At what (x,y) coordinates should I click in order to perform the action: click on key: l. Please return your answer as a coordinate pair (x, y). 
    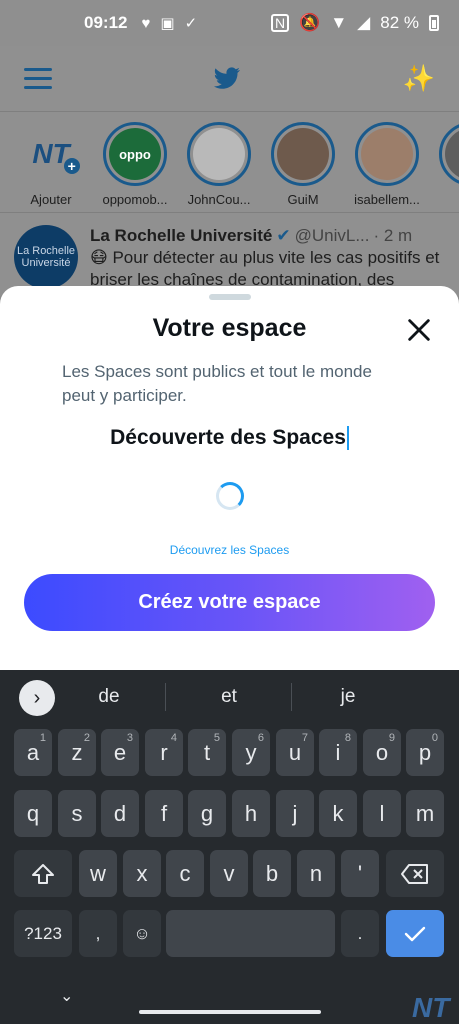
    Looking at the image, I should click on (382, 813).